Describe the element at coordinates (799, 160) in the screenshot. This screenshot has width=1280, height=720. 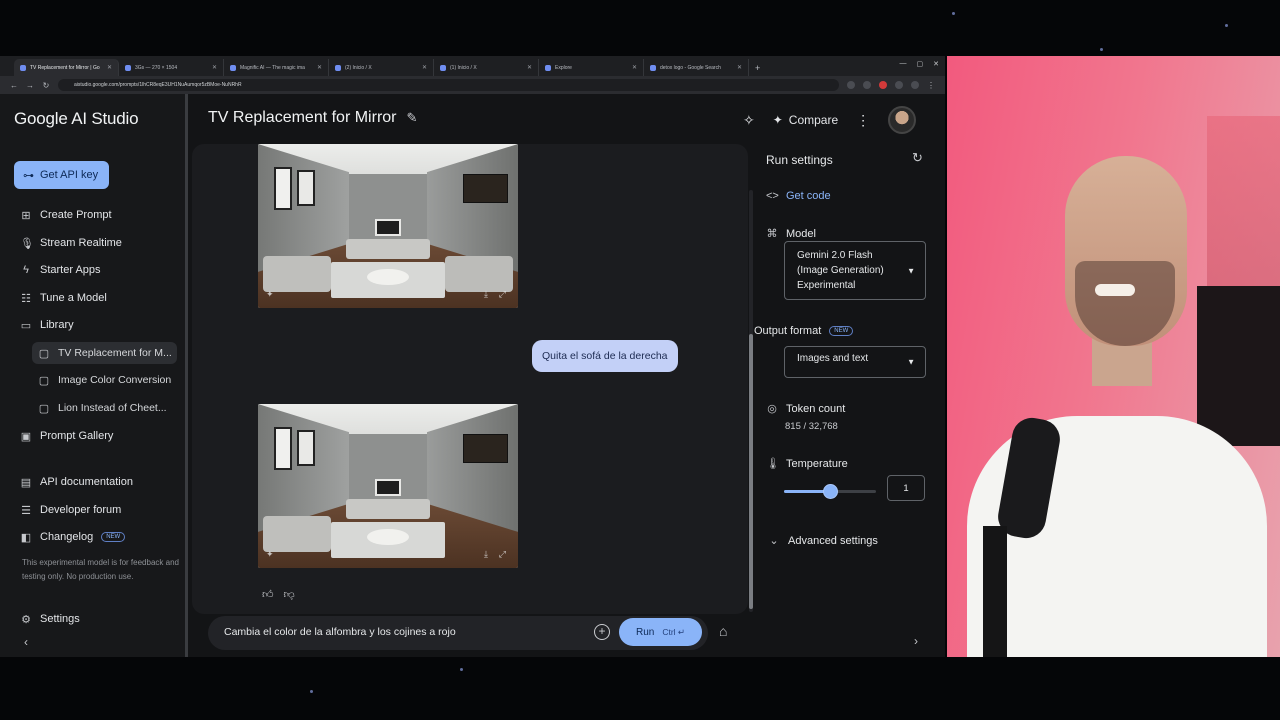
I see `run-settings-title: Run settings` at that location.